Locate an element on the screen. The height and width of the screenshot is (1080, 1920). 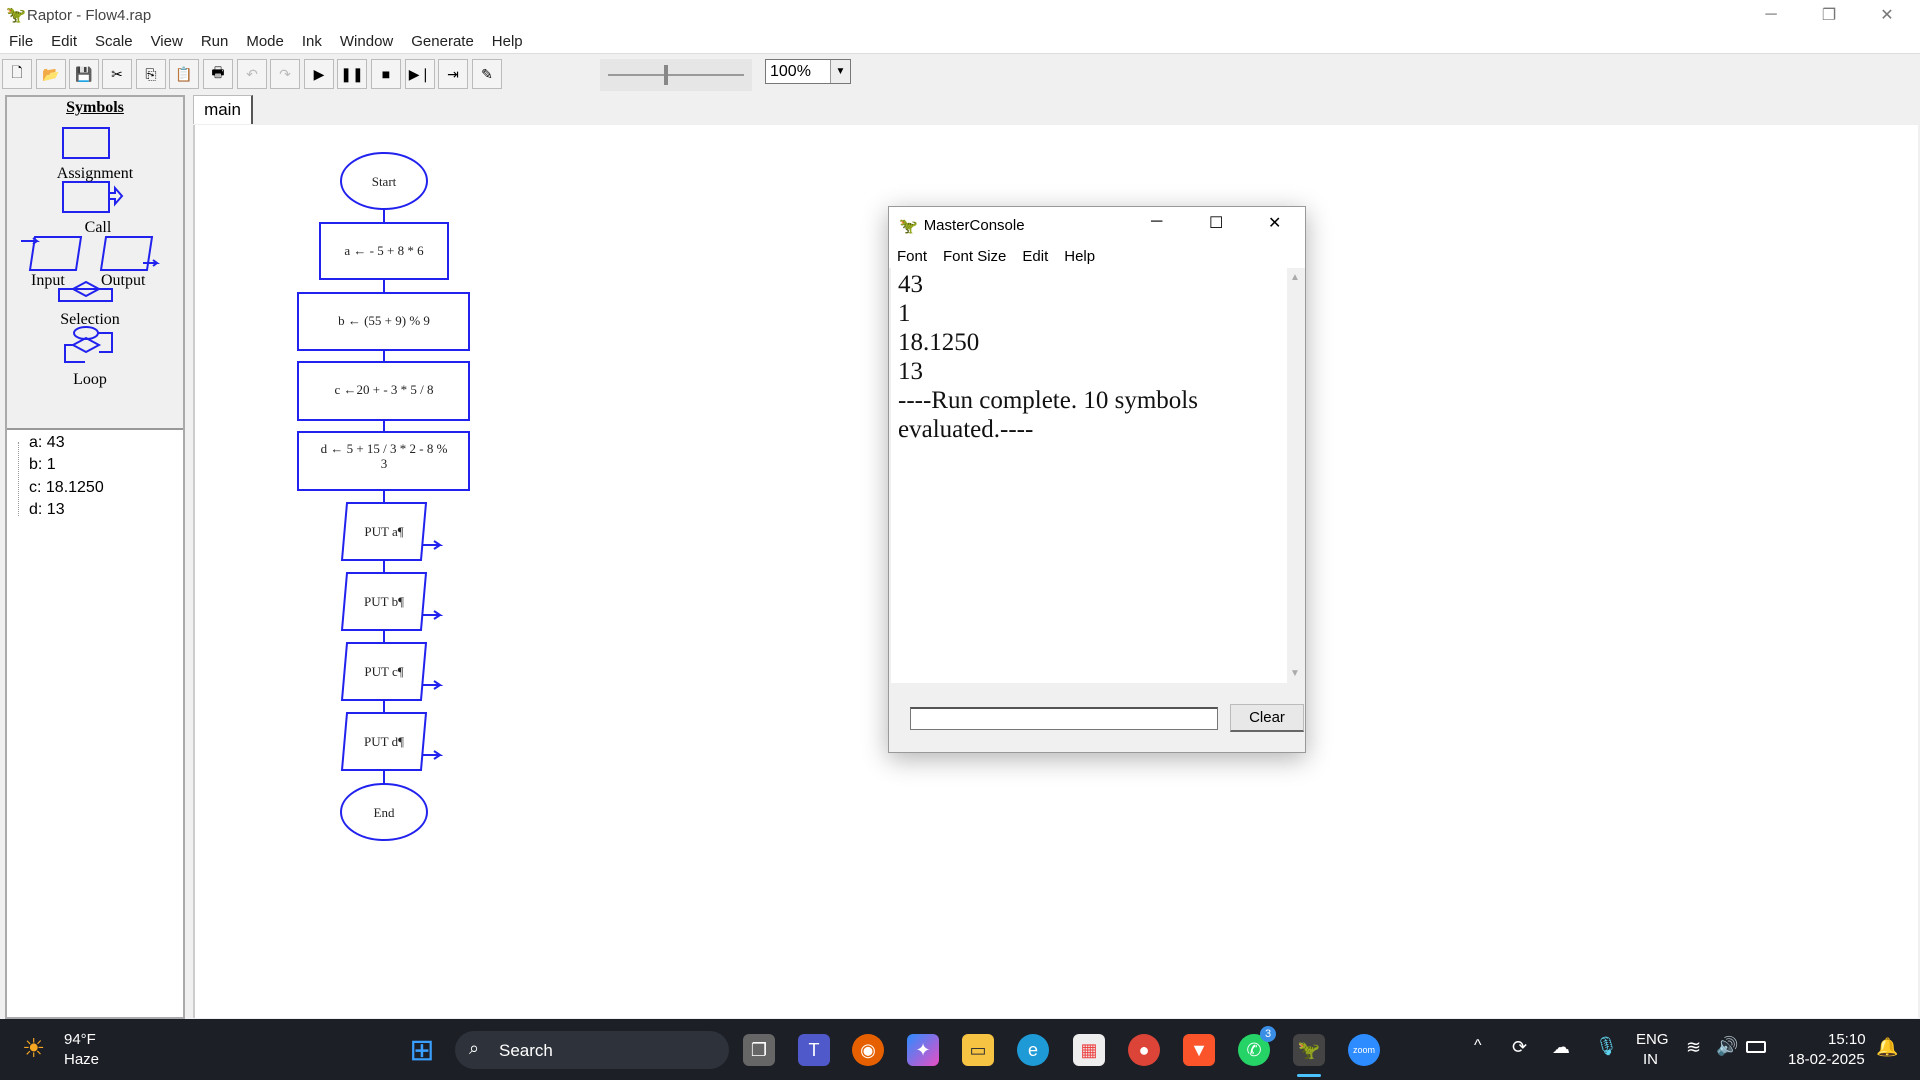
assignment-a-label: a ← - 5 + 8 * 6 is located at coordinates (384, 250).